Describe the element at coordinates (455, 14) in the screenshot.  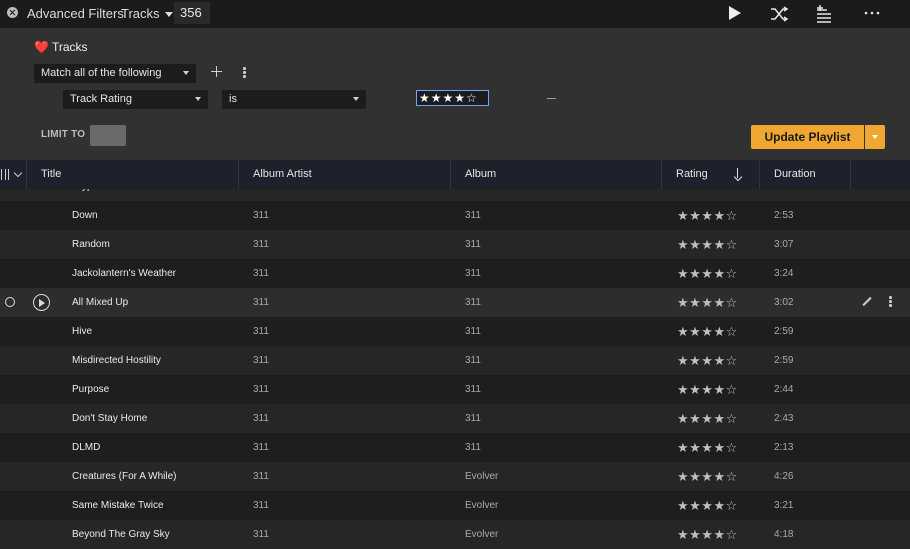
I see `top-bar: Advanced Filters Tracks 356` at that location.